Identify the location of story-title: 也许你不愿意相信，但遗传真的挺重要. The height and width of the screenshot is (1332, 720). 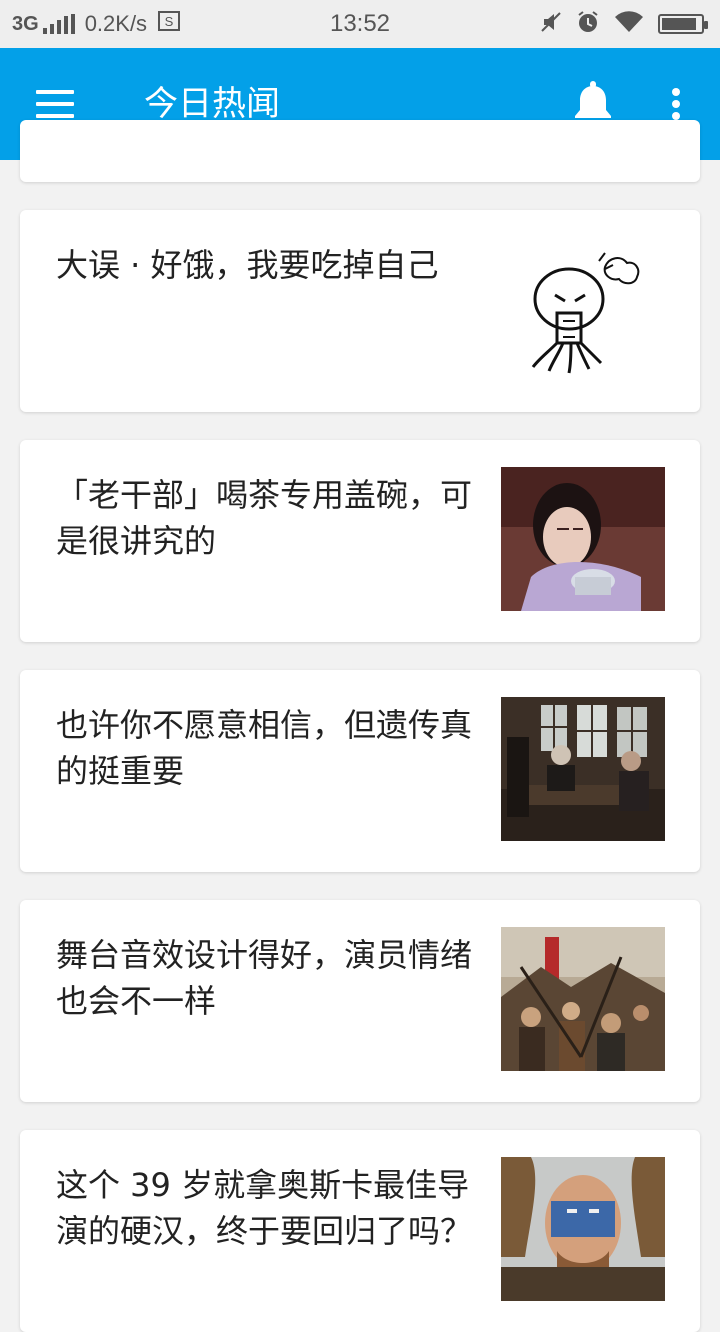
(264, 748).